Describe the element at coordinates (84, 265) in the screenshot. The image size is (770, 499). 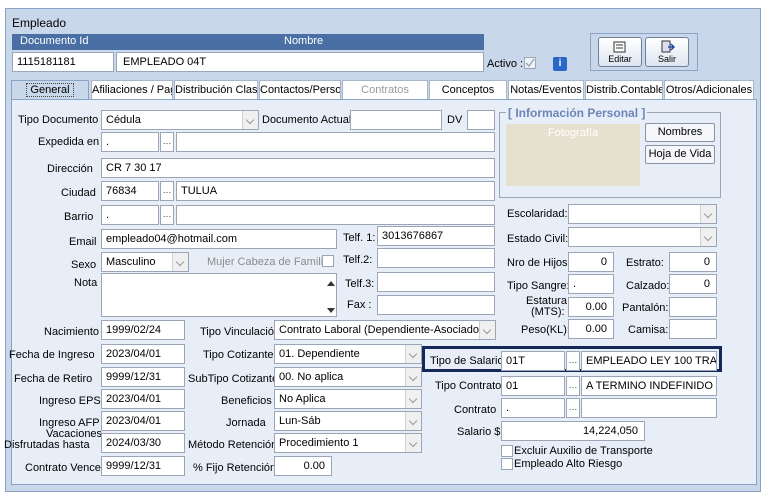
I see `sexo-label: Sexo` at that location.